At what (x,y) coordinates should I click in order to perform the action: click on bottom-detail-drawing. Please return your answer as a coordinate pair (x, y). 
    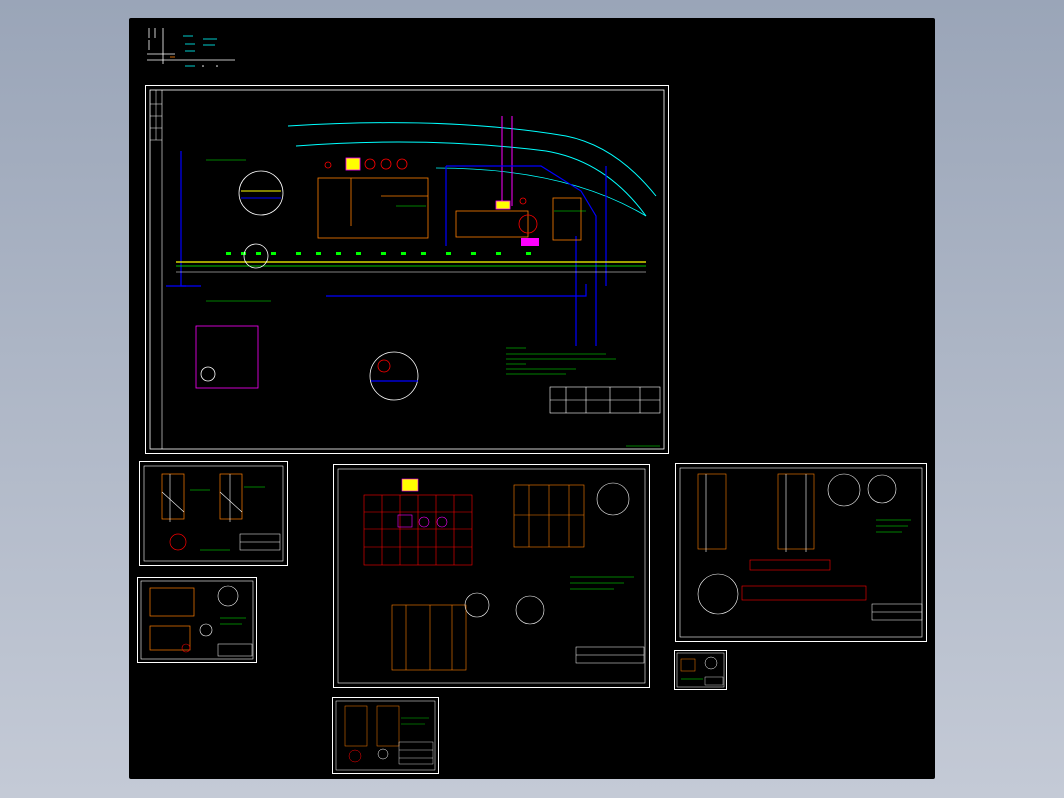
    Looking at the image, I should click on (385, 735).